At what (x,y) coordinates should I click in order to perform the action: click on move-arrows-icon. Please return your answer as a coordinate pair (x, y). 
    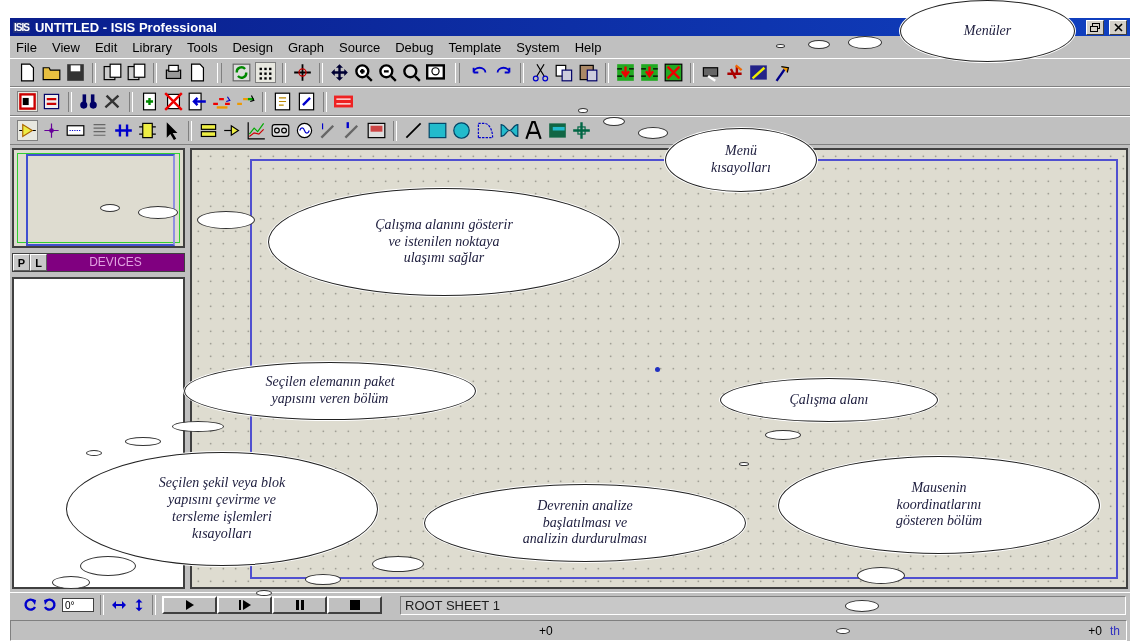
    Looking at the image, I should click on (339, 72).